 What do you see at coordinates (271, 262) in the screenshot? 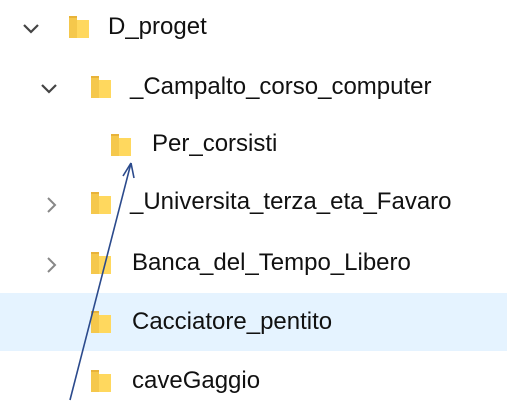
I see `tree-item-label: Banca_del_Tempo_Libero` at bounding box center [271, 262].